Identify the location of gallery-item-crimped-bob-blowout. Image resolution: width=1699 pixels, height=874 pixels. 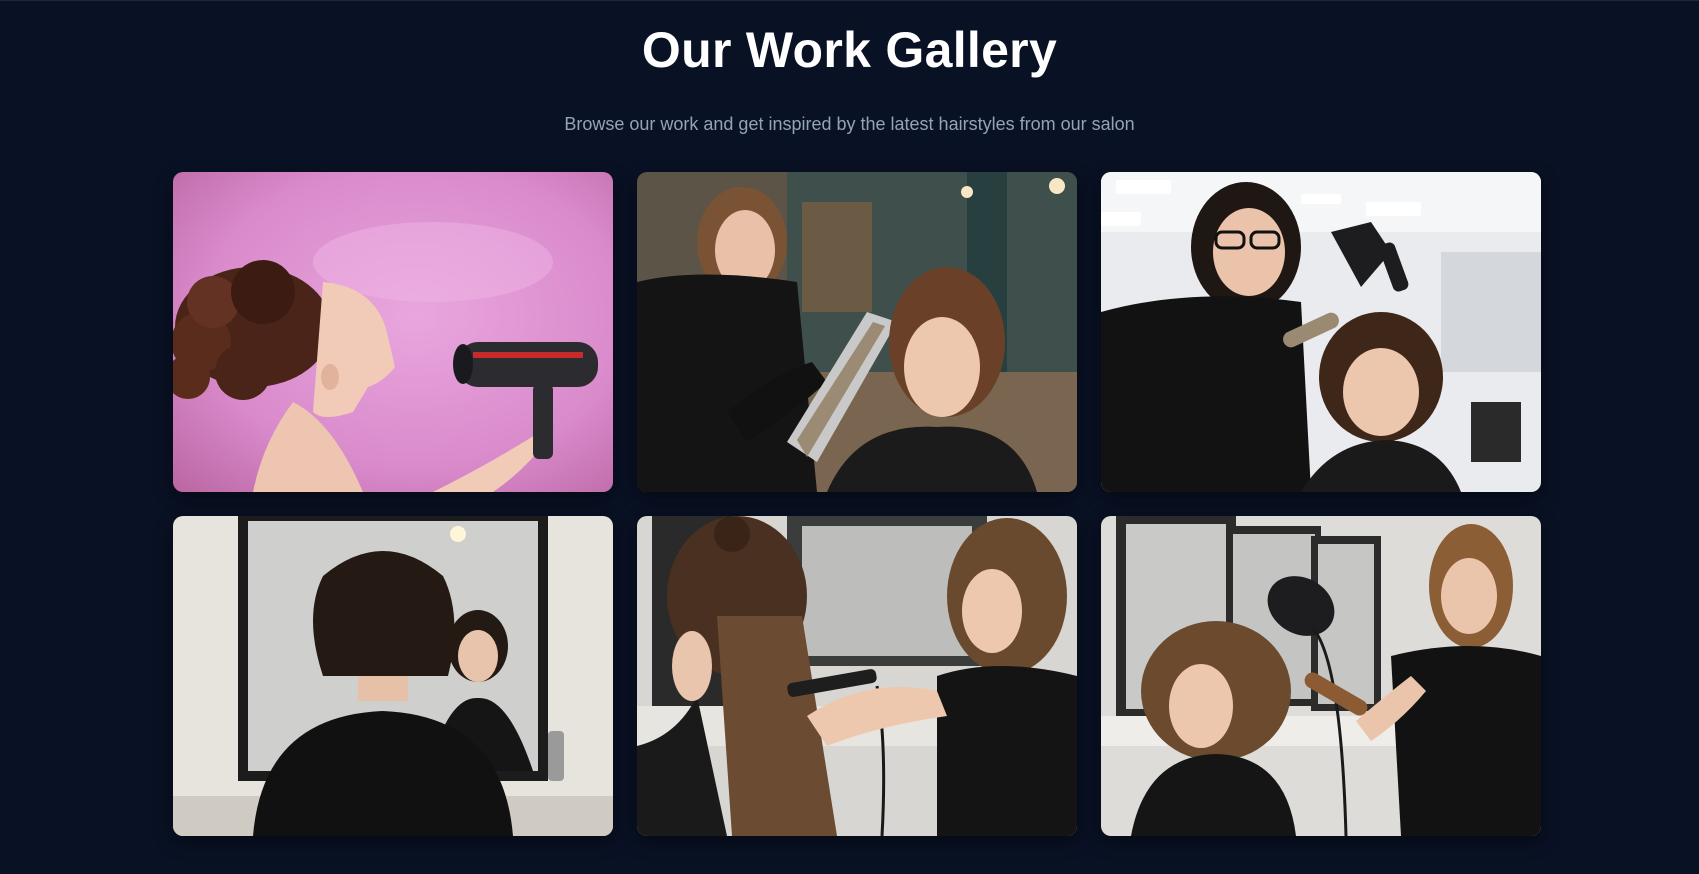
(1321, 676).